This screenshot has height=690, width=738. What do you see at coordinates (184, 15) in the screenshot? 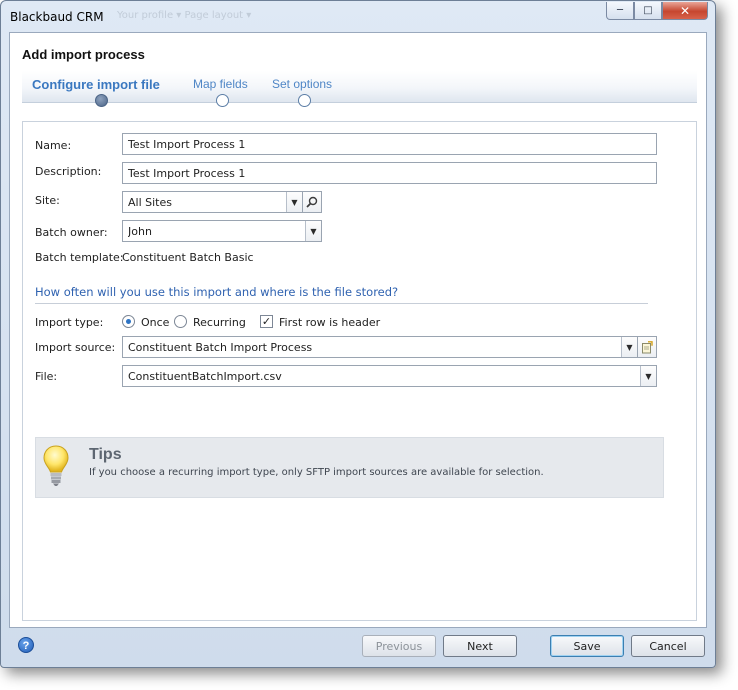
I see `background-toolbar-ghost: Your profile ▾ Page layout ▾` at bounding box center [184, 15].